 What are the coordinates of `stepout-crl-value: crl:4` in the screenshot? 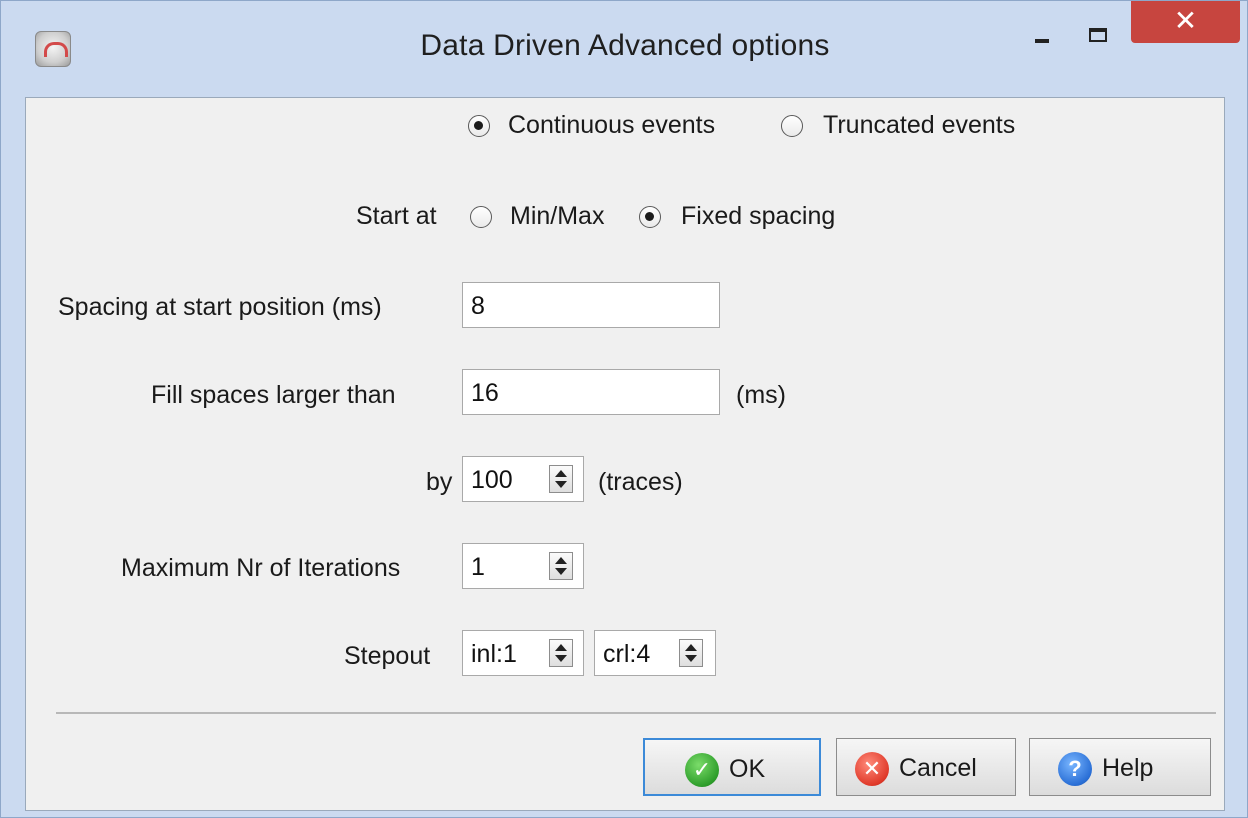 It's located at (627, 654).